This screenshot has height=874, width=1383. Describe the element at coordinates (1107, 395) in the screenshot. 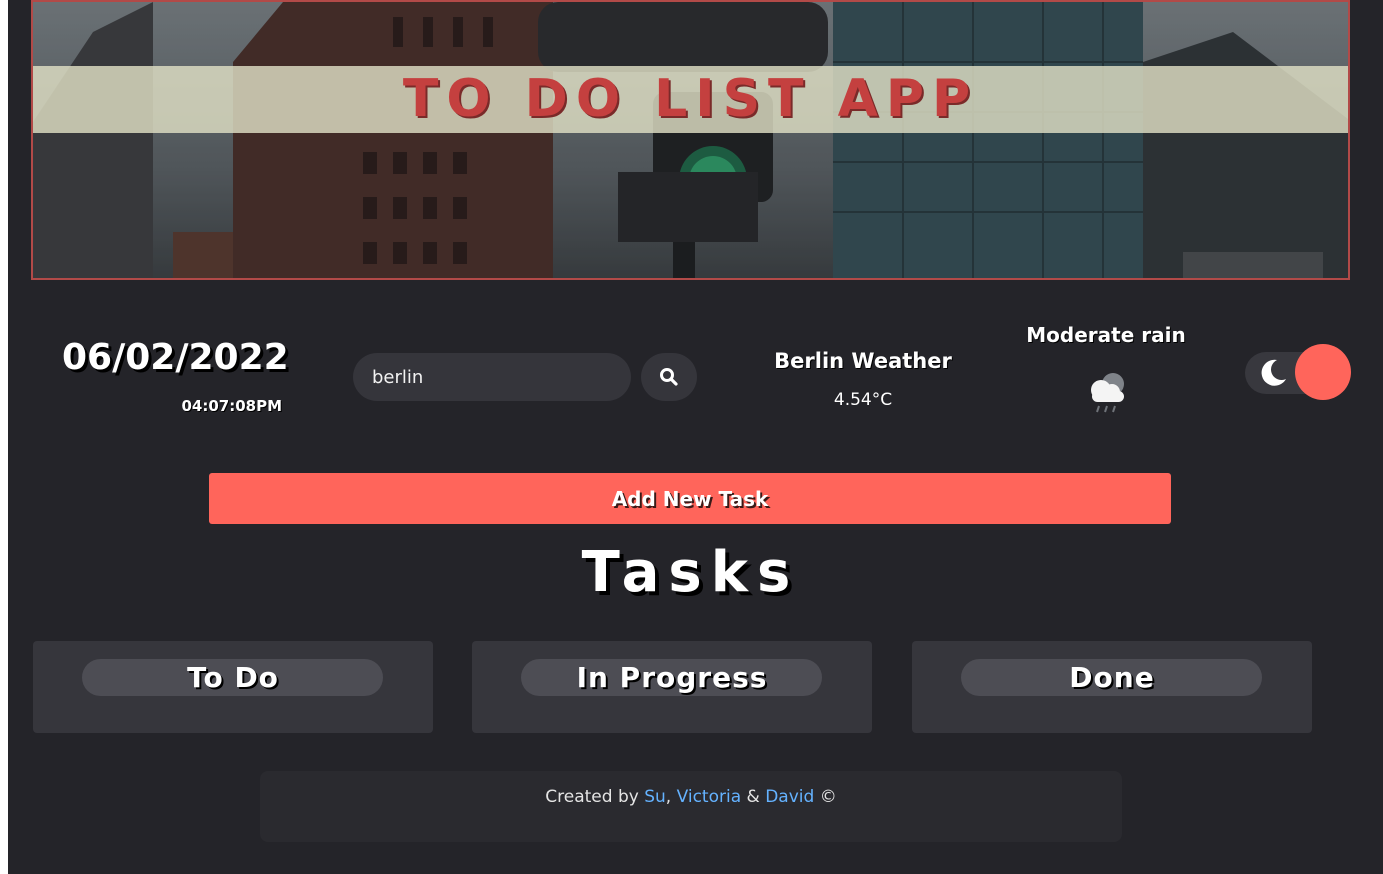

I see `rain-cloud-icon` at that location.